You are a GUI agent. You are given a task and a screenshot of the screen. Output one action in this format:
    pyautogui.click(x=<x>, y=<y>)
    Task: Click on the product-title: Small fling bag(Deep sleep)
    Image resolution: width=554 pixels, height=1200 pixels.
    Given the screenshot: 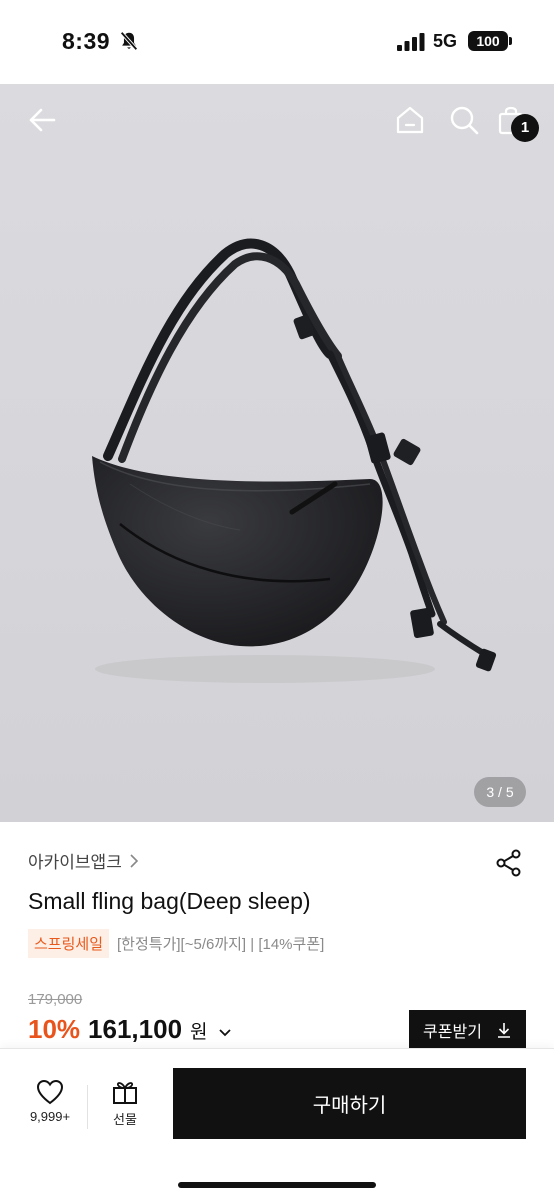 What is the action you would take?
    pyautogui.click(x=169, y=901)
    